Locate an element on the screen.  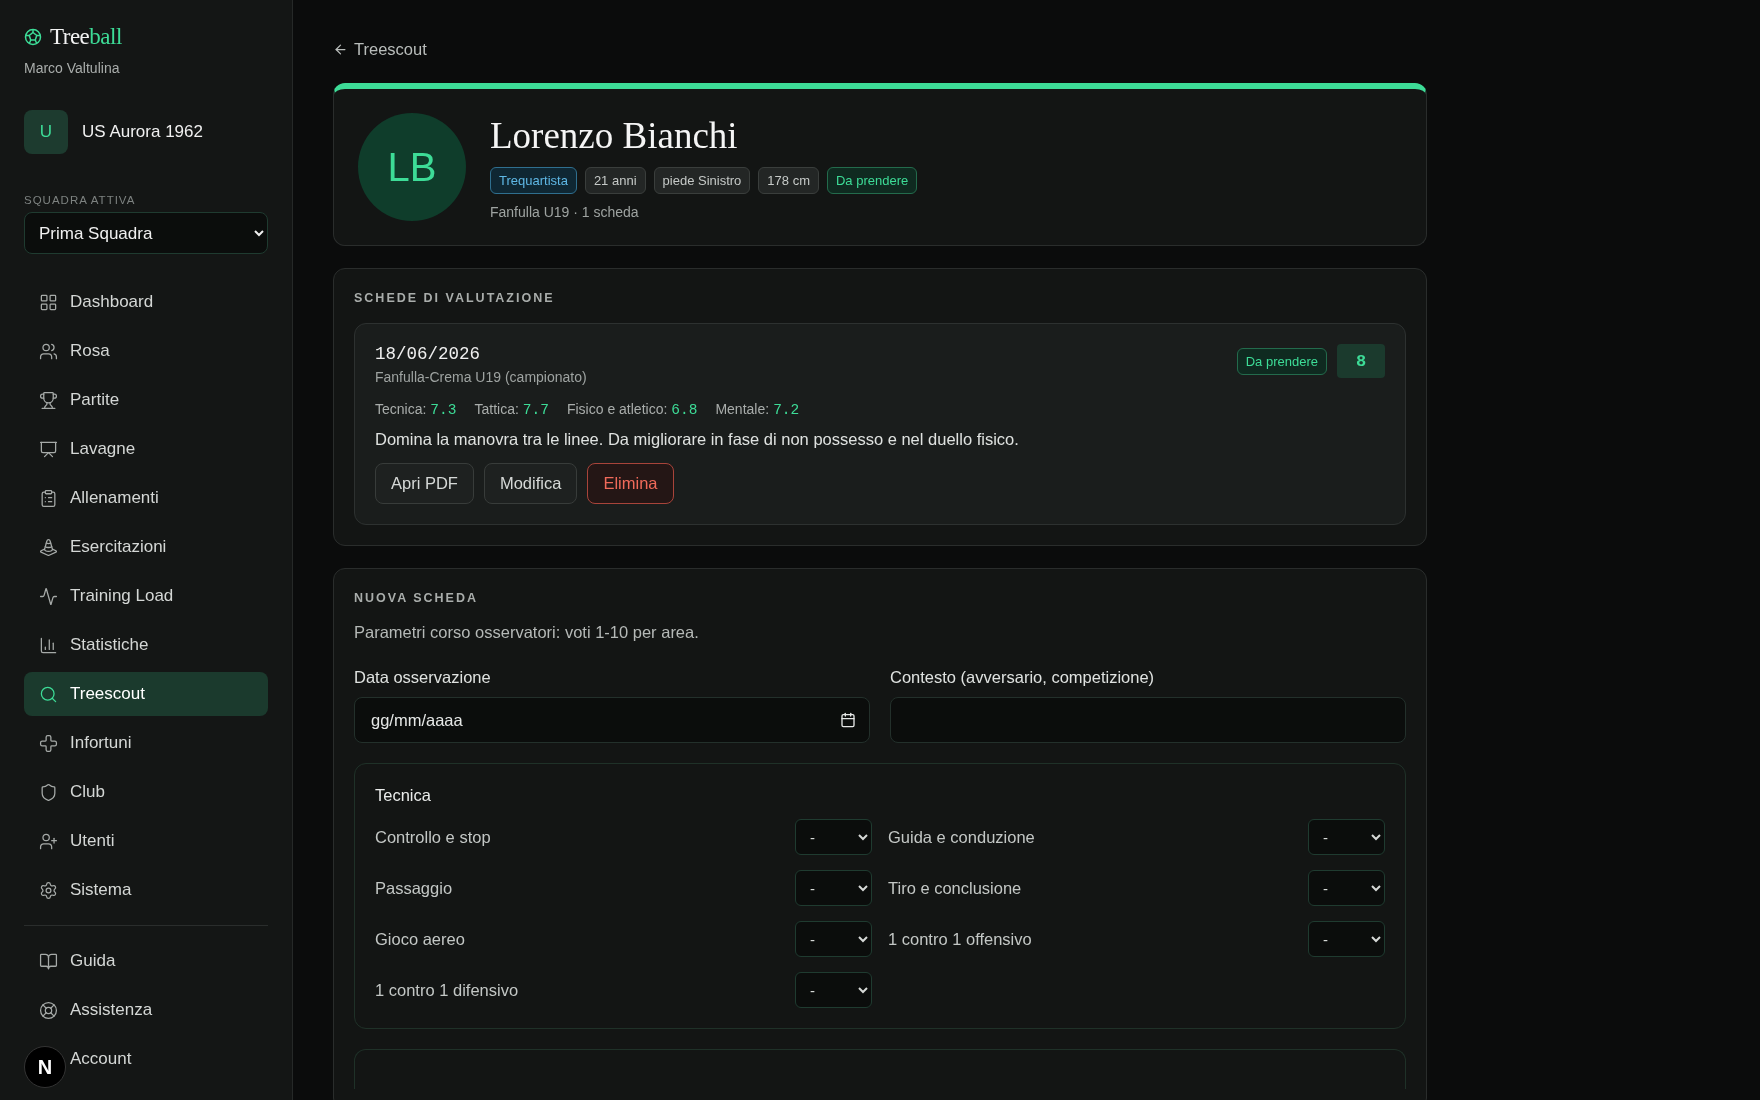
easel-icon is located at coordinates (48, 449).